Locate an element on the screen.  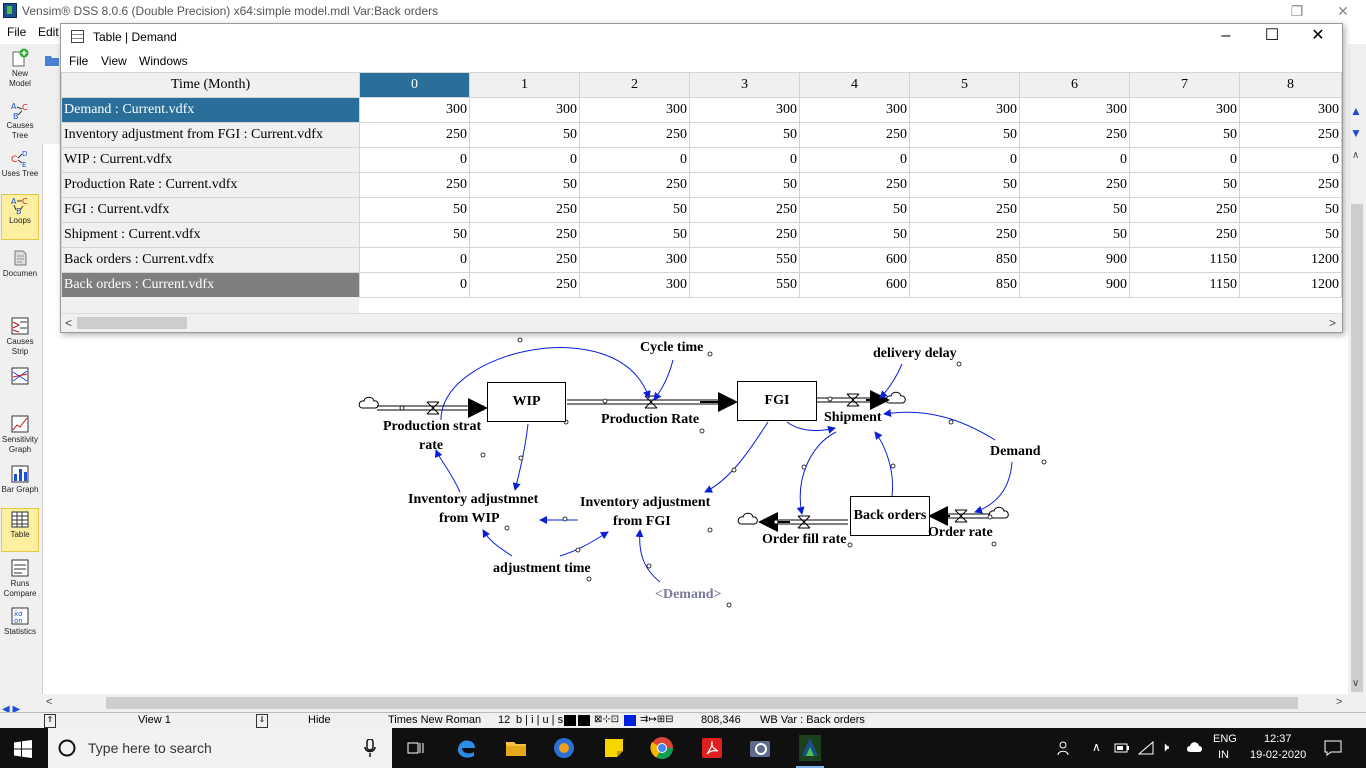
canvas-horizontal-scrollbar: < > is located at coordinates (695, 703).